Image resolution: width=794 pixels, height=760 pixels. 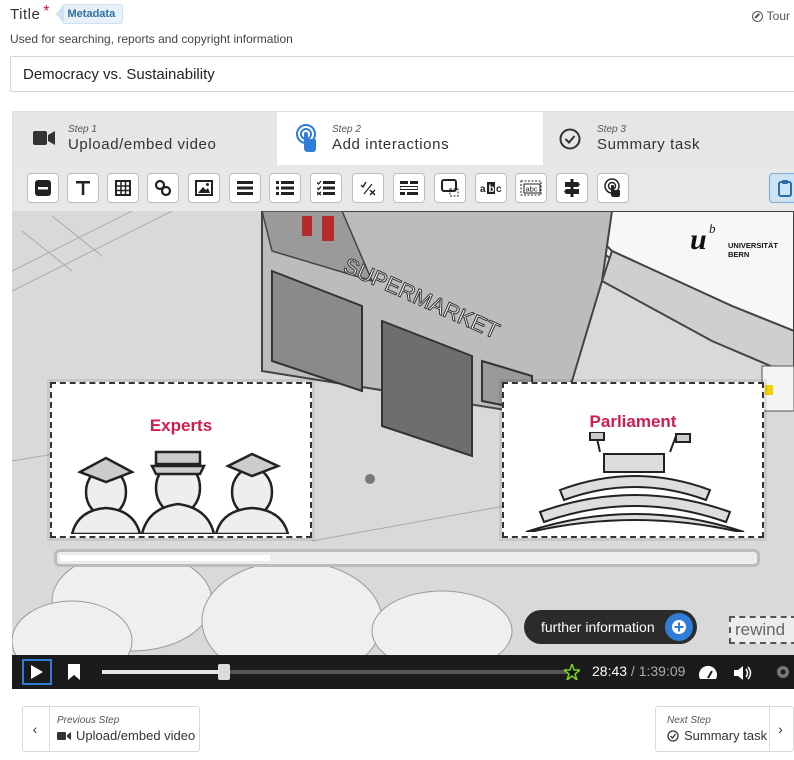 What do you see at coordinates (407, 558) in the screenshot?
I see `interaction-progress-bar` at bounding box center [407, 558].